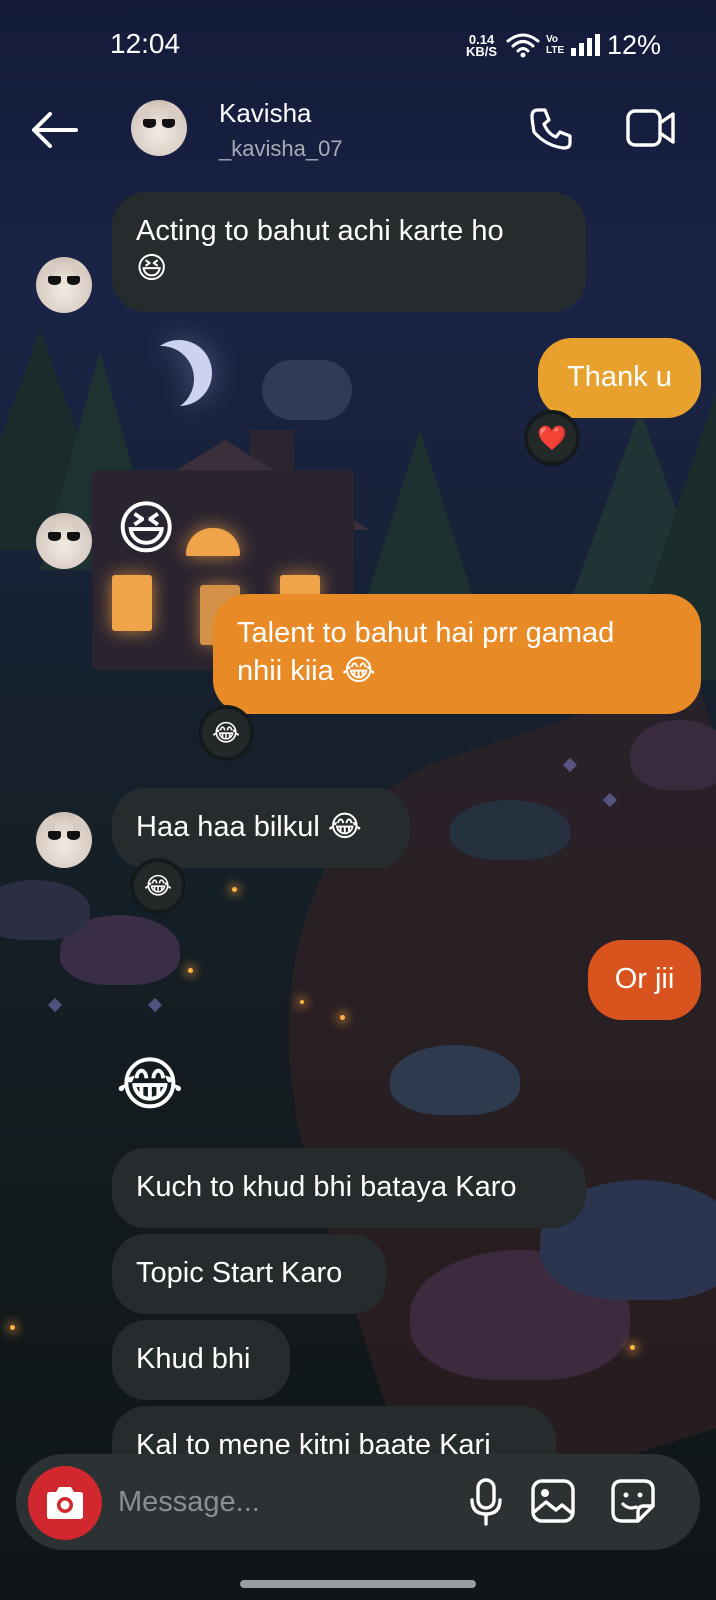  I want to click on outgoing-message: Or jii, so click(644, 980).